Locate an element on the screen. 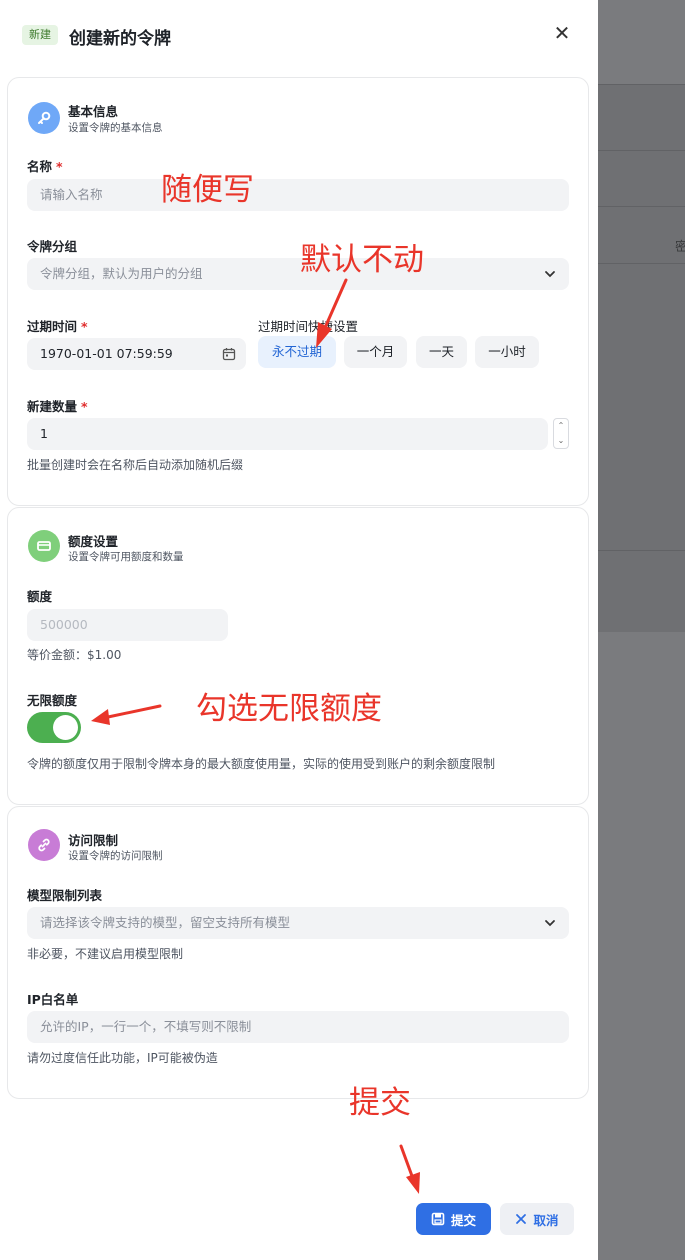 Image resolution: width=685 pixels, height=1260 pixels. arrow-group-annotation is located at coordinates (332, 313).